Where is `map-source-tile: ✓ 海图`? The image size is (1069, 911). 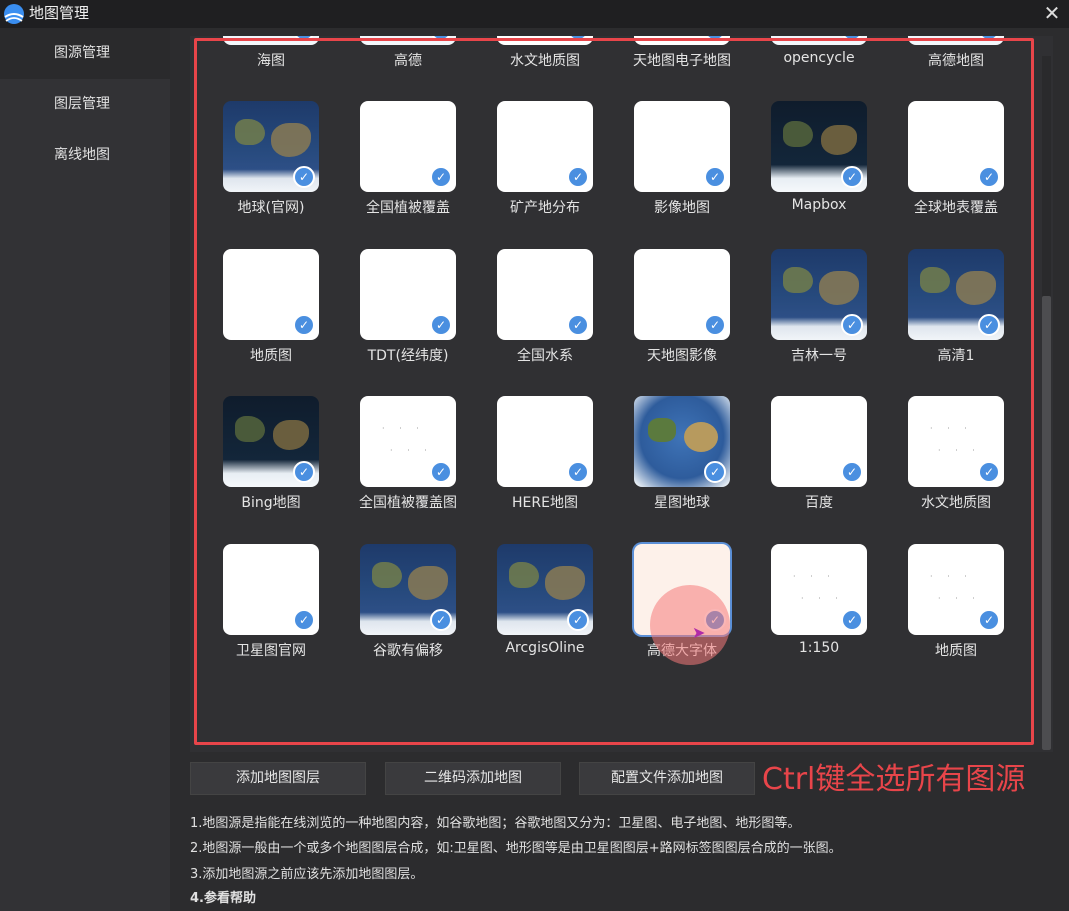
map-source-tile: ✓ 海图 is located at coordinates (271, 57).